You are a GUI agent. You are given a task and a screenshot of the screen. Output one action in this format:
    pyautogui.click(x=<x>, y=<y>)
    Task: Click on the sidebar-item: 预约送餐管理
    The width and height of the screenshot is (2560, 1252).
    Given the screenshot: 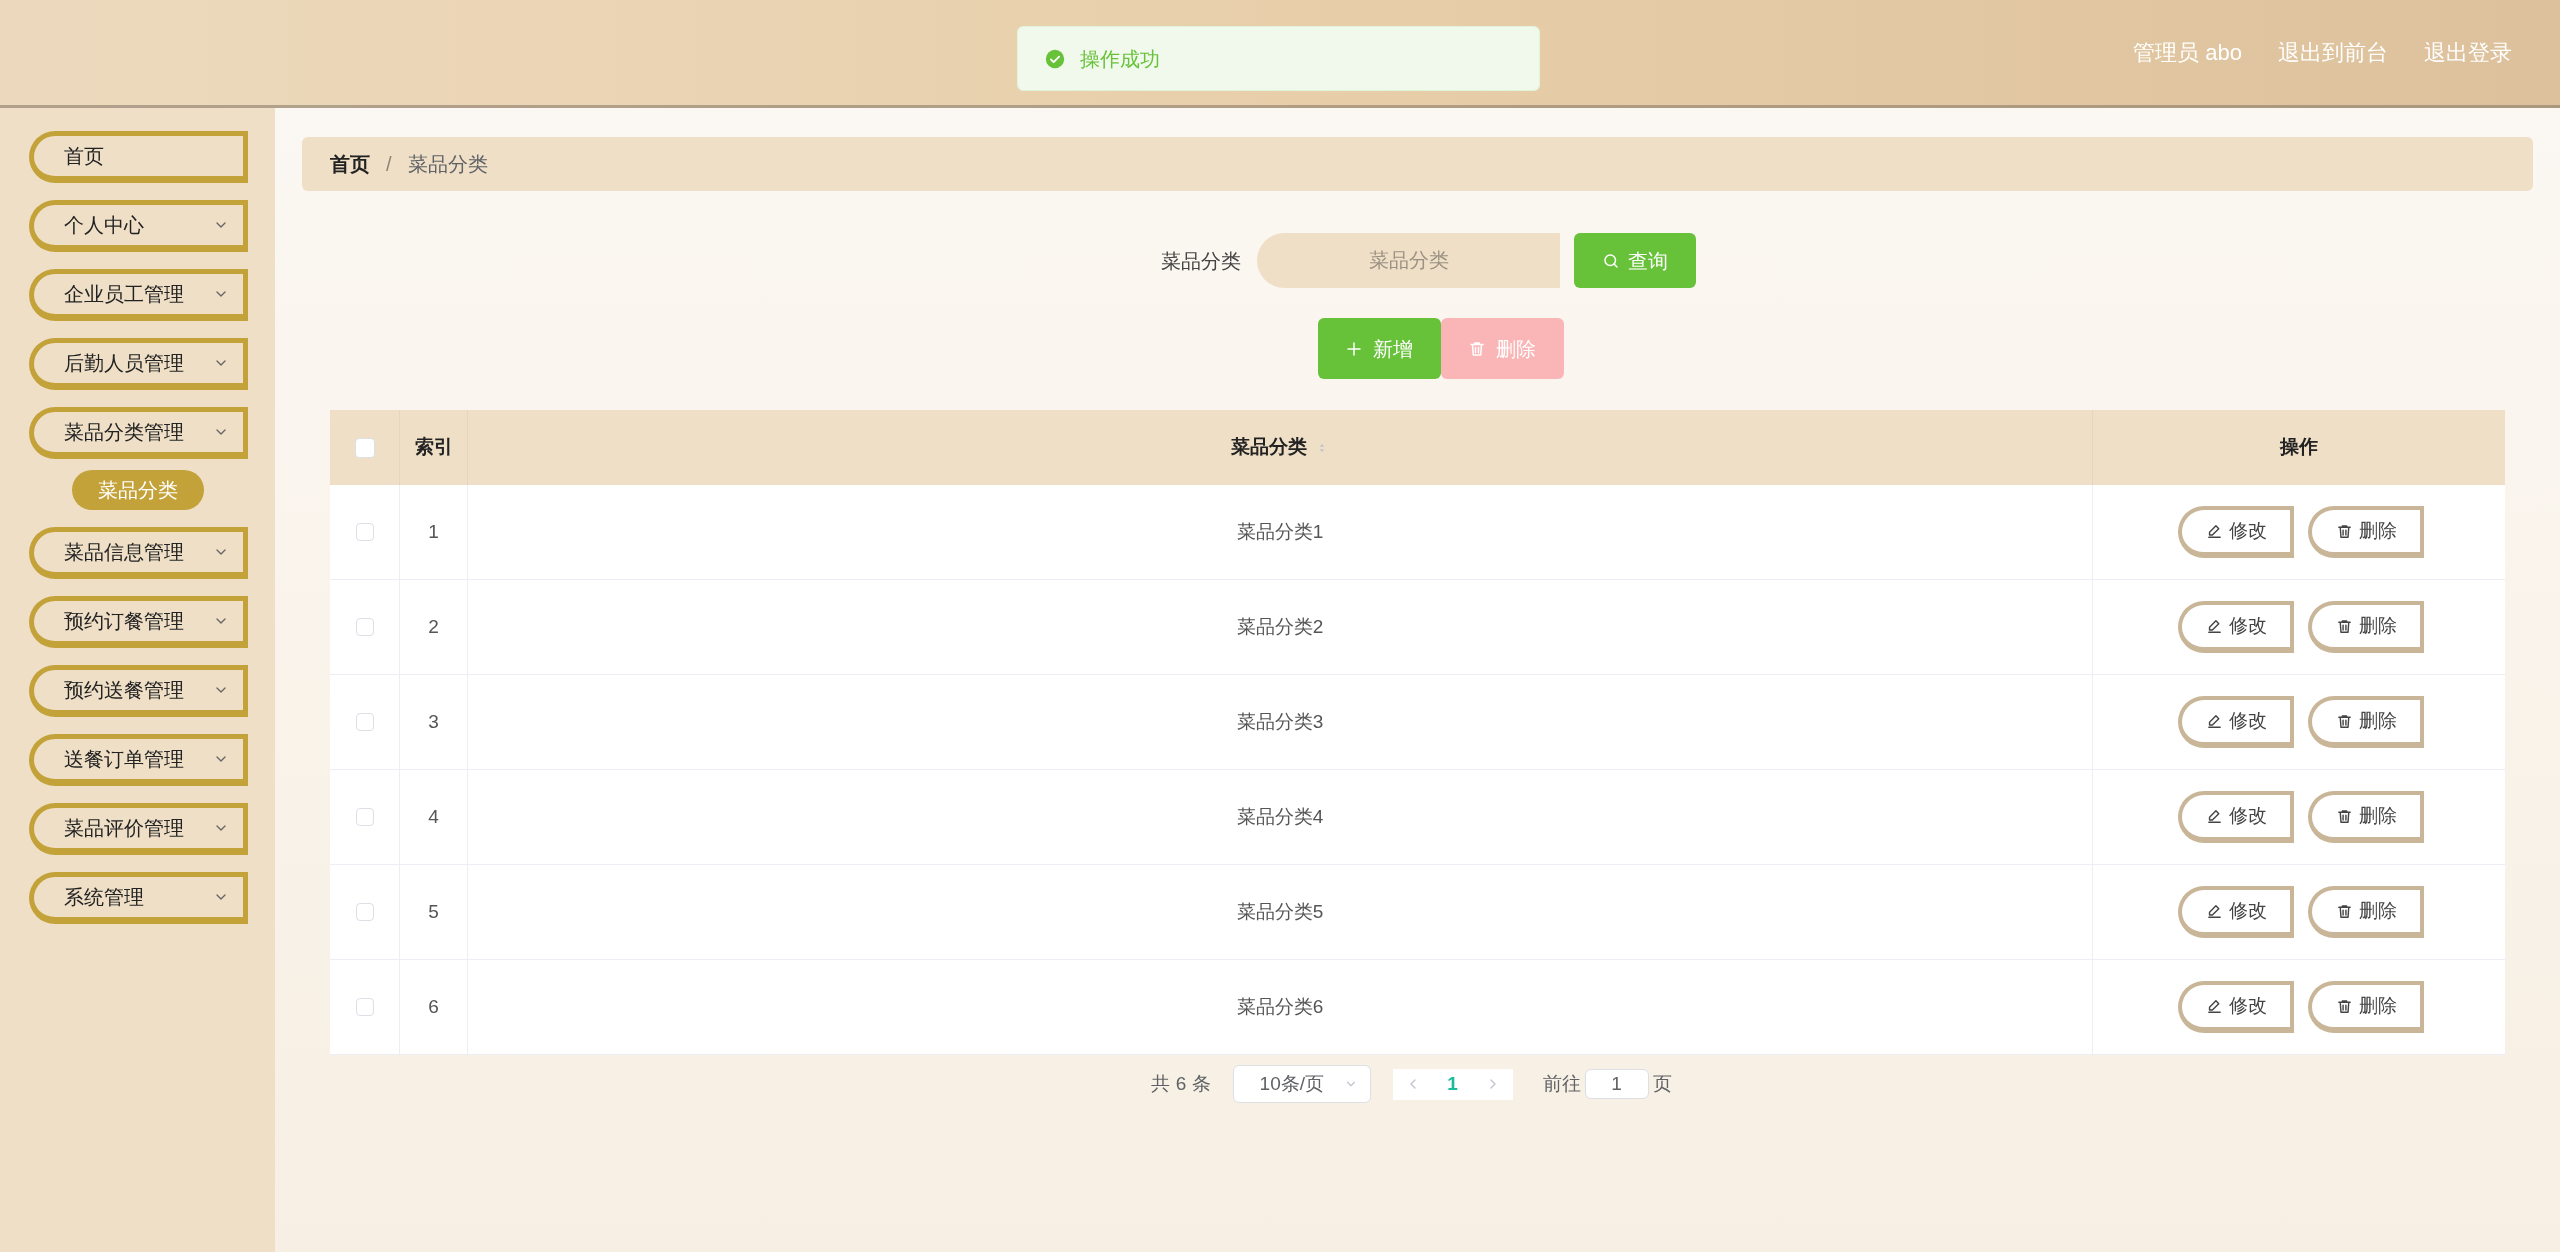 What is the action you would take?
    pyautogui.click(x=138, y=691)
    